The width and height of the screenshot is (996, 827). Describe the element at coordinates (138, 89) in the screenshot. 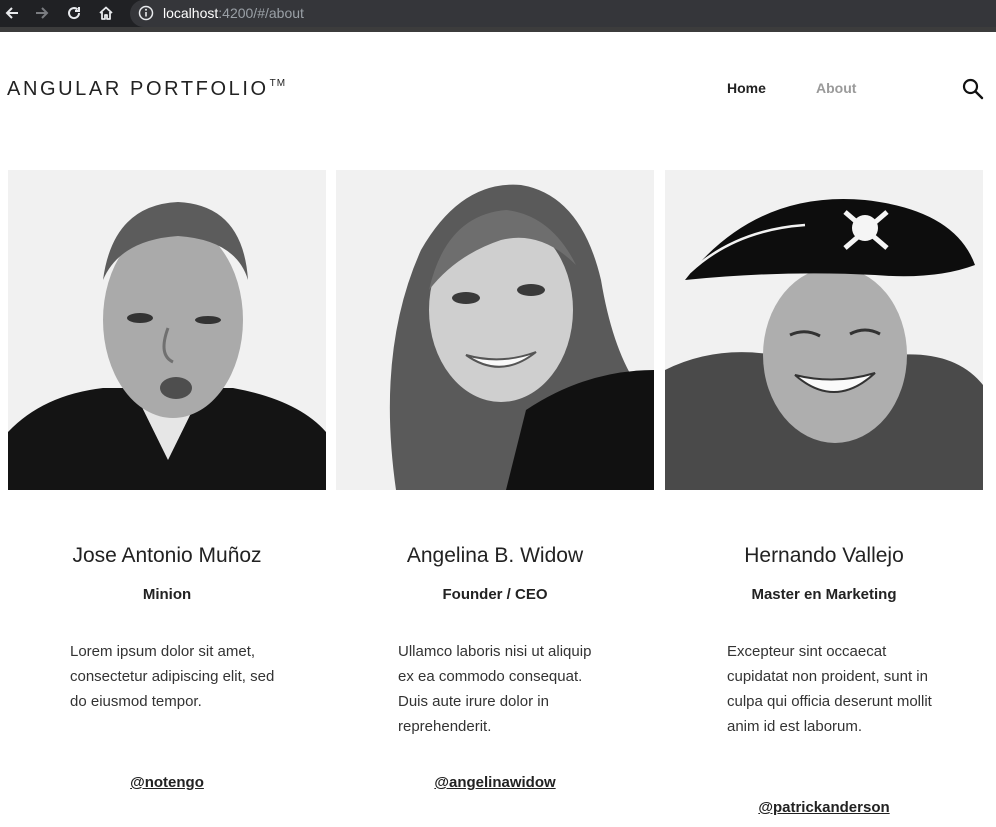

I see `logo-text: ANGULAR PORTFOLIO` at that location.